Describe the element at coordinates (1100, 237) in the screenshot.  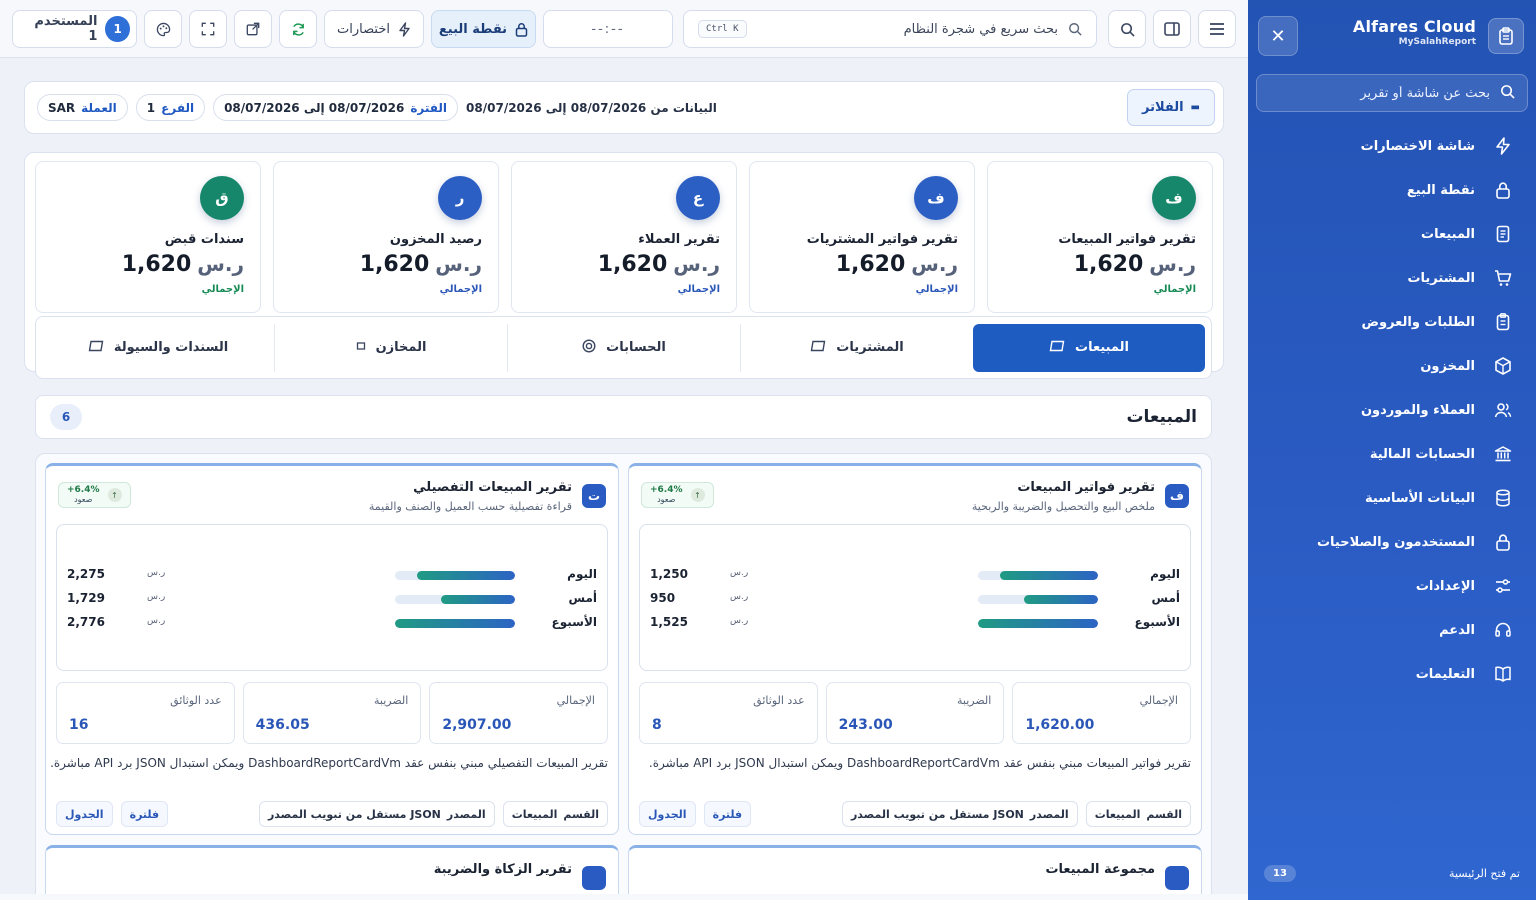
I see `kpi-card: ف تقرير فواتير المبيعات ر.س1,620 الإجمالي` at that location.